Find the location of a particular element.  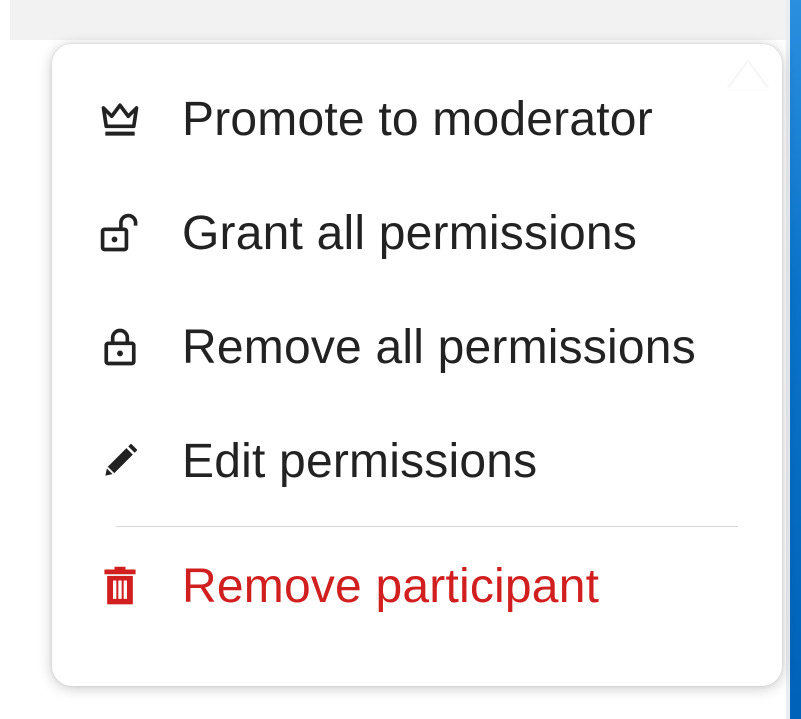

pencil-icon is located at coordinates (120, 461).